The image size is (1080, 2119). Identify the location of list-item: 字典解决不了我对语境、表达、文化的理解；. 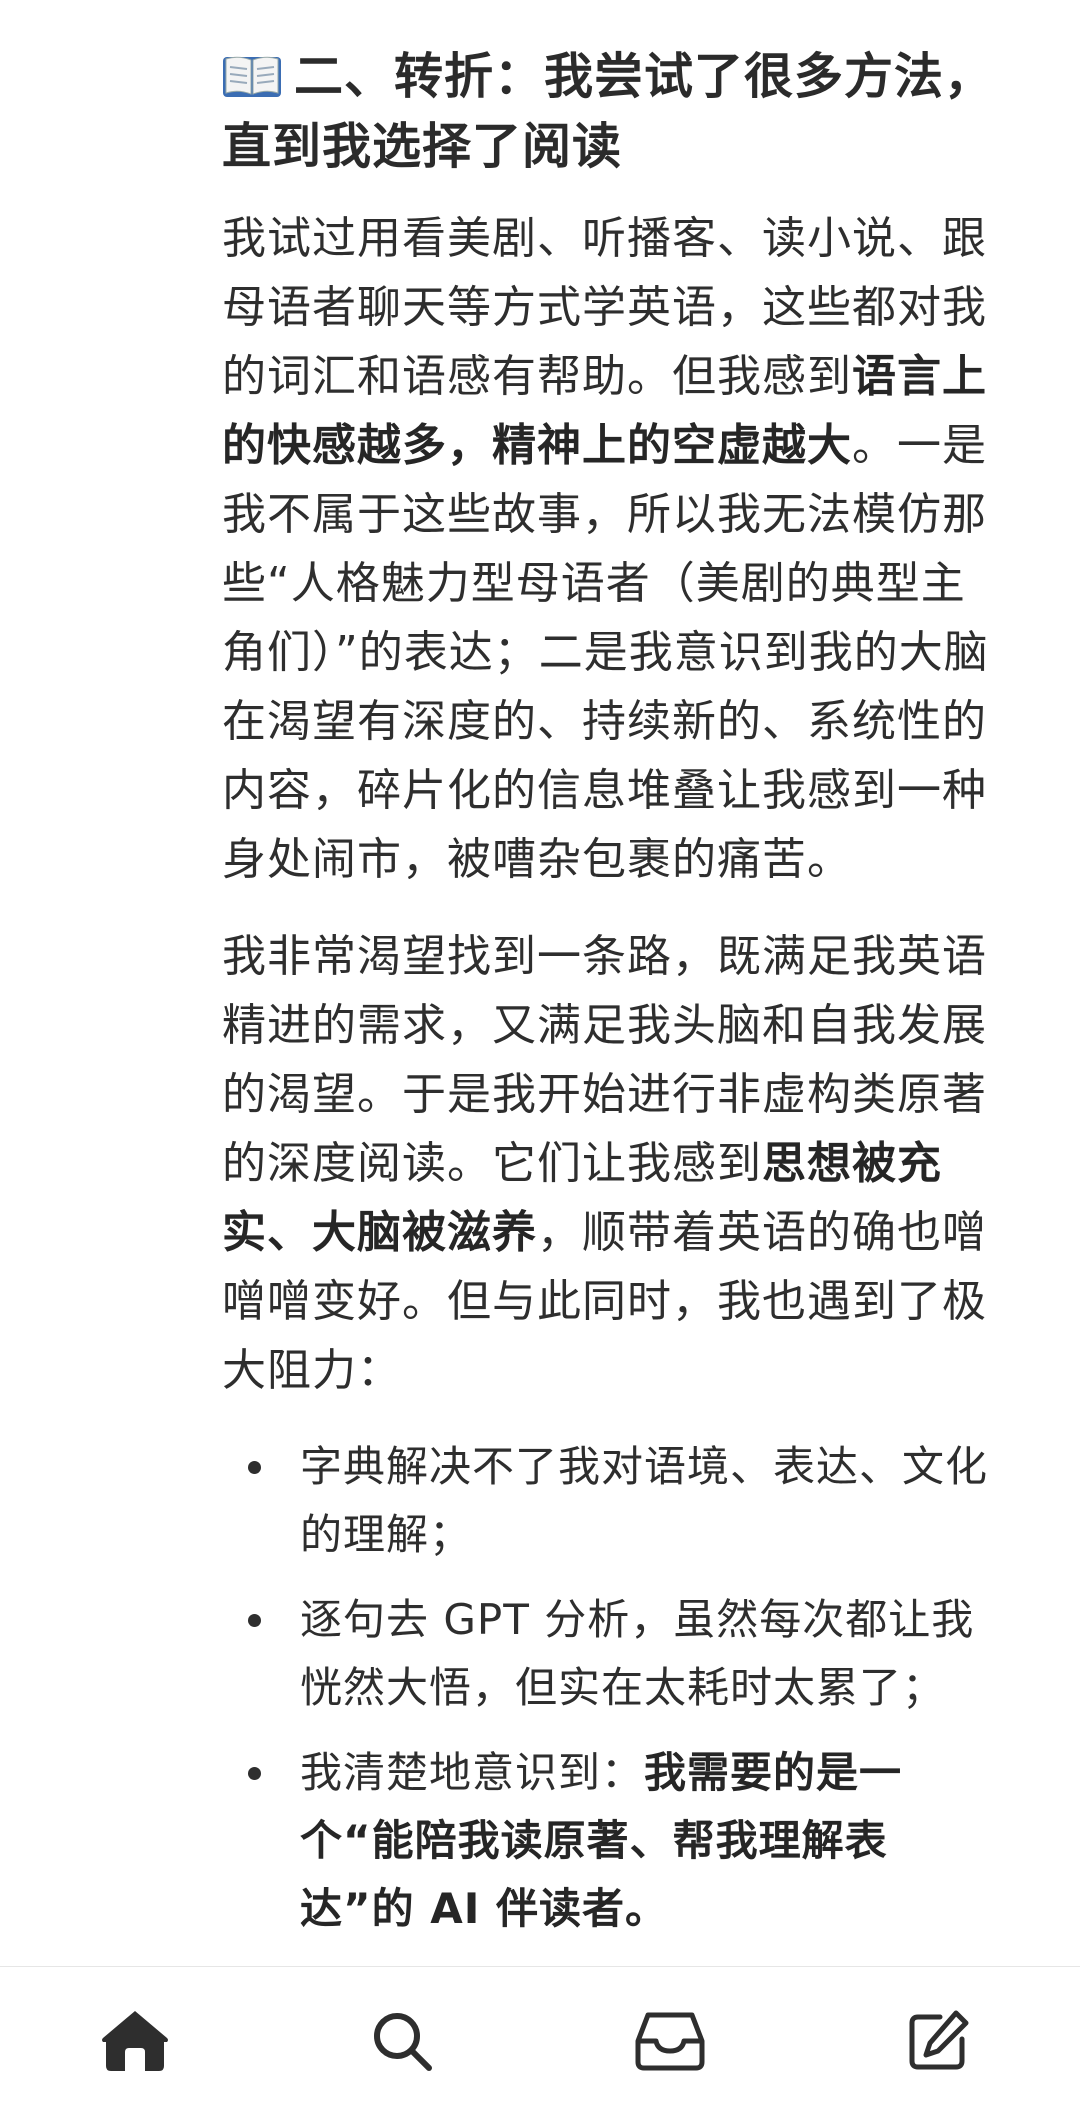
(612, 1501).